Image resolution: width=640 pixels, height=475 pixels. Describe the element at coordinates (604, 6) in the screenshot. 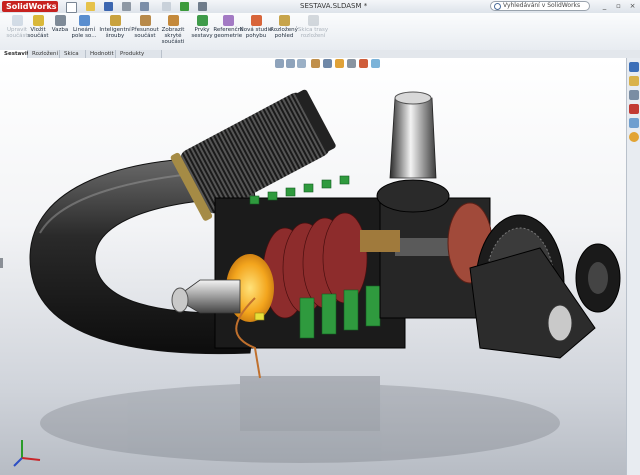

I see `minimize-icon: _` at that location.